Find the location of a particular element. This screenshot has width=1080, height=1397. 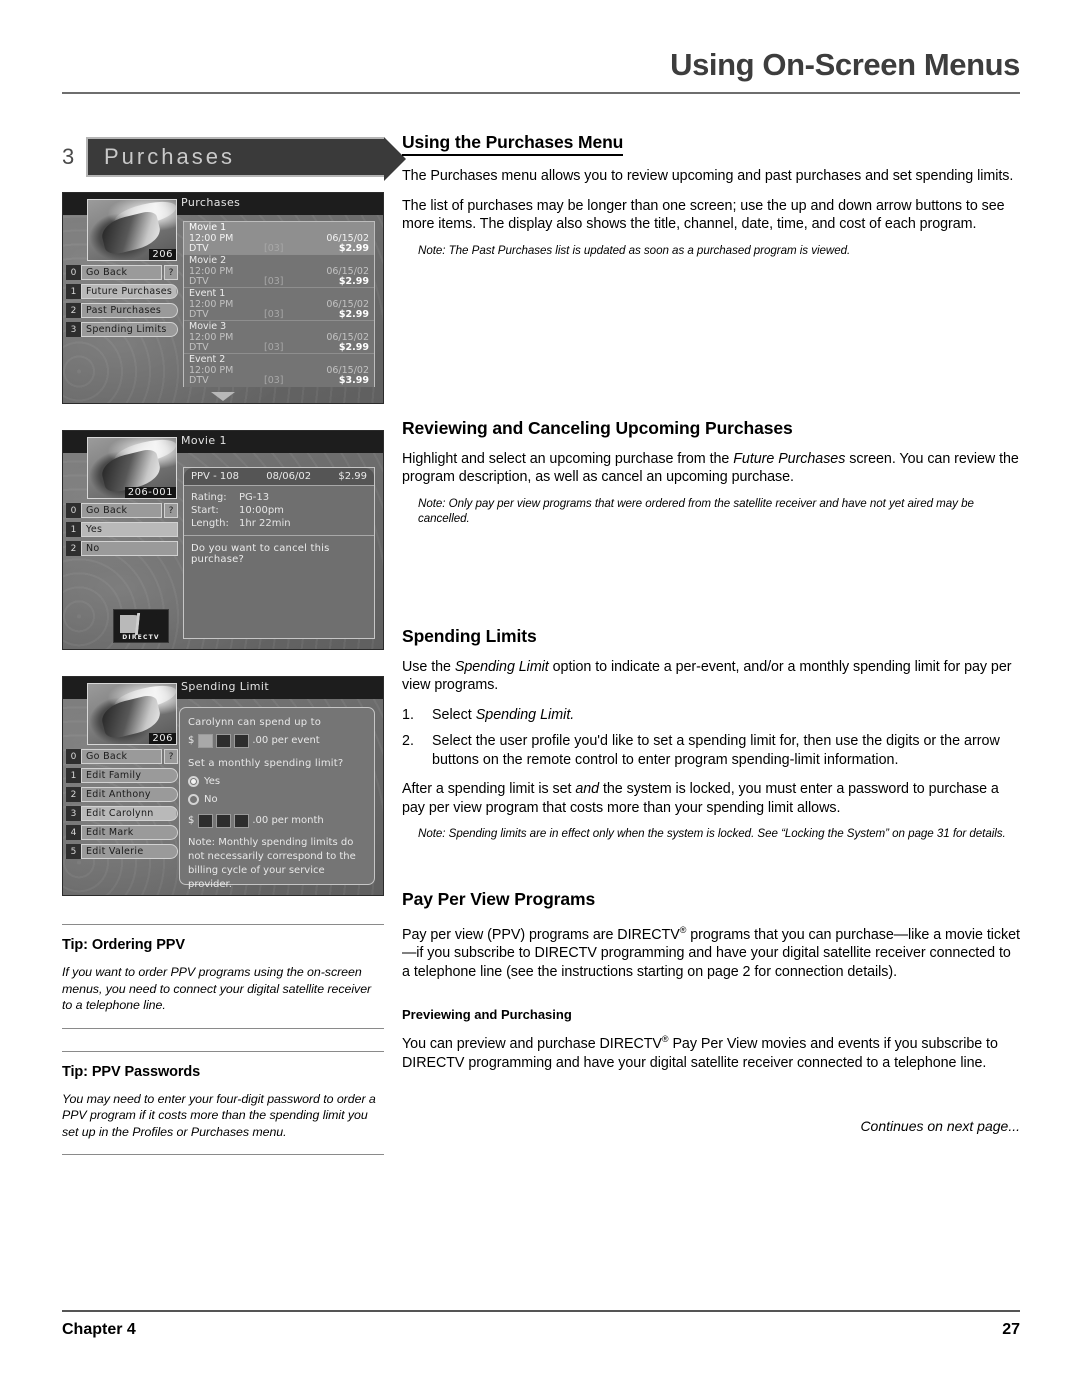

menu-item-edit-carolynn: 3 Edit Carolynn is located at coordinates (122, 813).